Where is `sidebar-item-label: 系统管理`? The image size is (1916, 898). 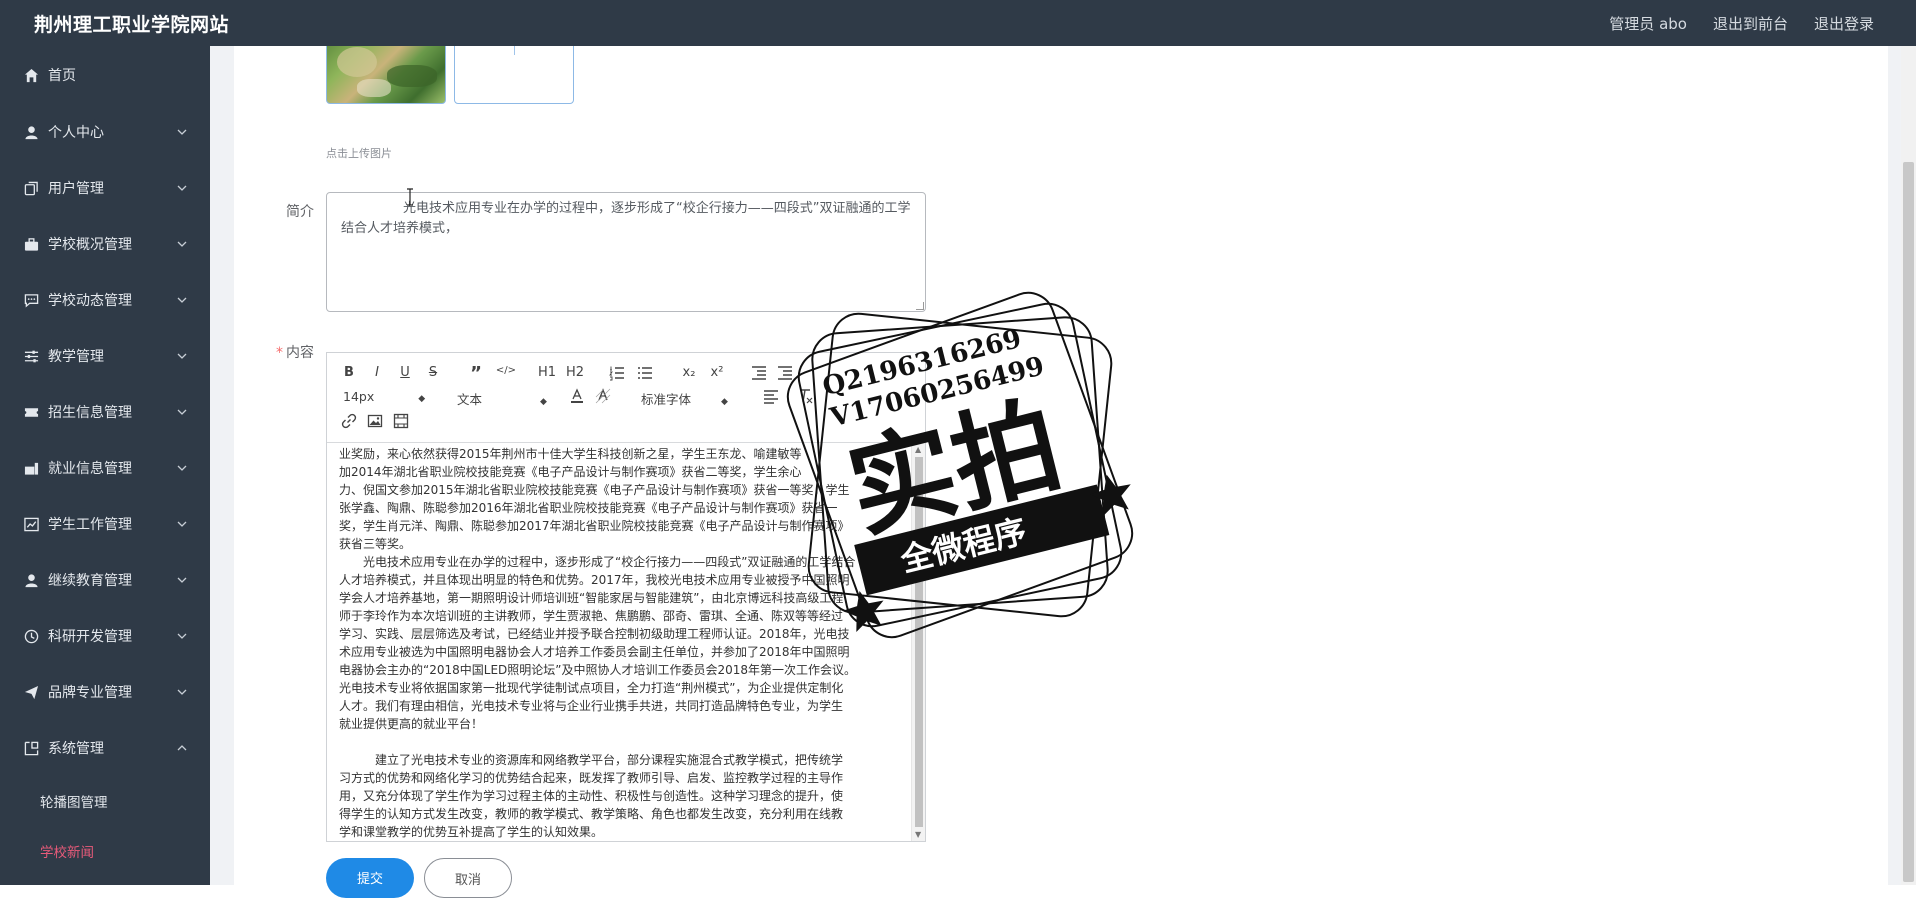 sidebar-item-label: 系统管理 is located at coordinates (76, 749).